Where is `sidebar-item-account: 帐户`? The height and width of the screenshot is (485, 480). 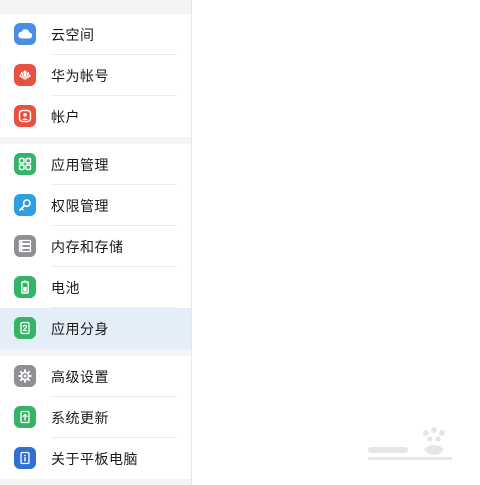 sidebar-item-account: 帐户 is located at coordinates (95, 116).